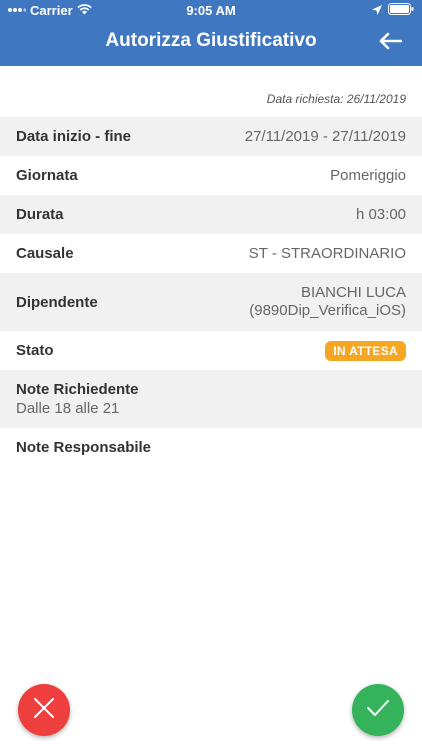  I want to click on employee-id: (9890Dip_Verifica_iOS), so click(327, 310).